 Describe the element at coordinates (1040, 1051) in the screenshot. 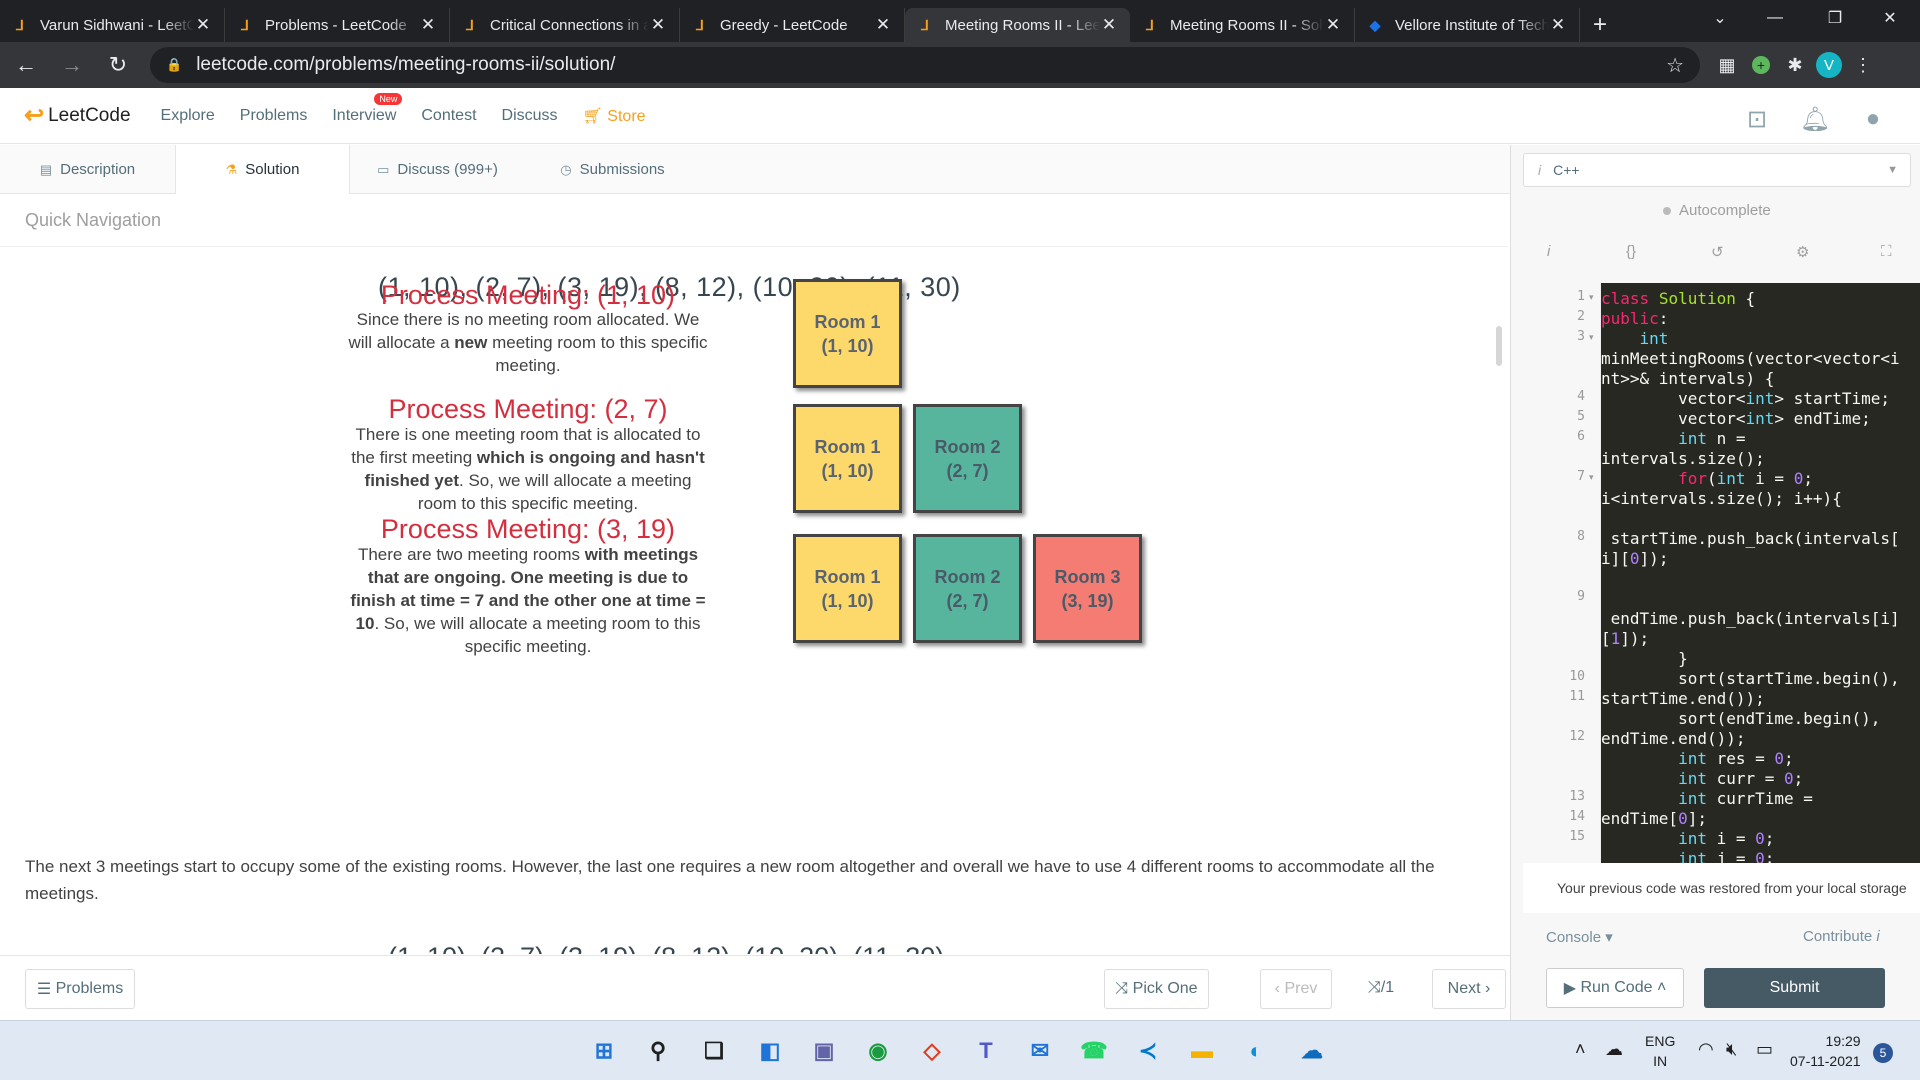

I see `mail-icon: ✉` at that location.